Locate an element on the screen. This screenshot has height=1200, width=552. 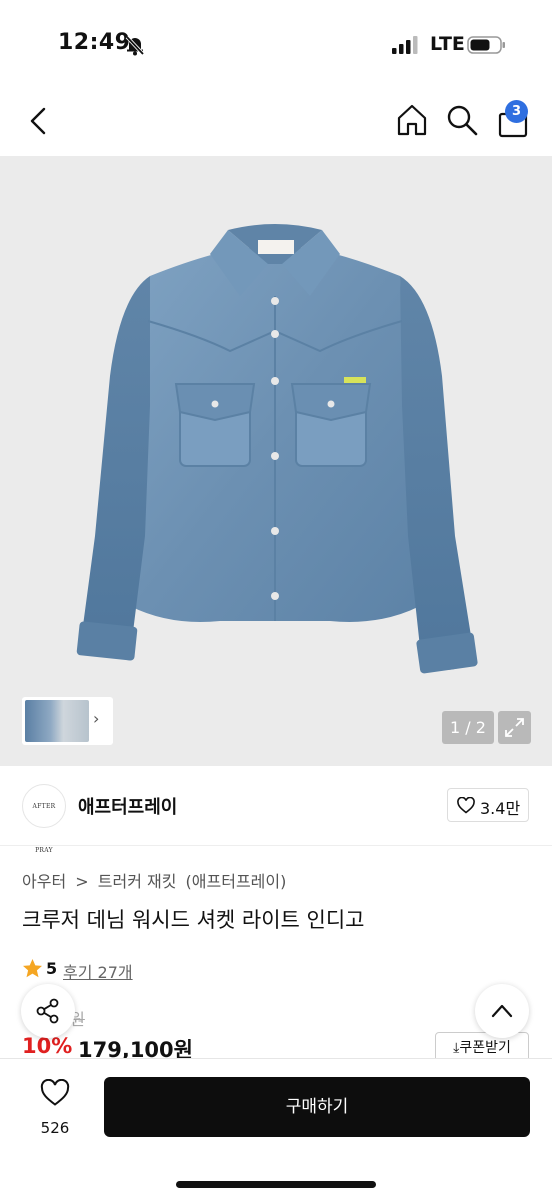
breadcrumb: 아우터 > 트러커 재킷 (애프터프레이) is located at coordinates (156, 880).